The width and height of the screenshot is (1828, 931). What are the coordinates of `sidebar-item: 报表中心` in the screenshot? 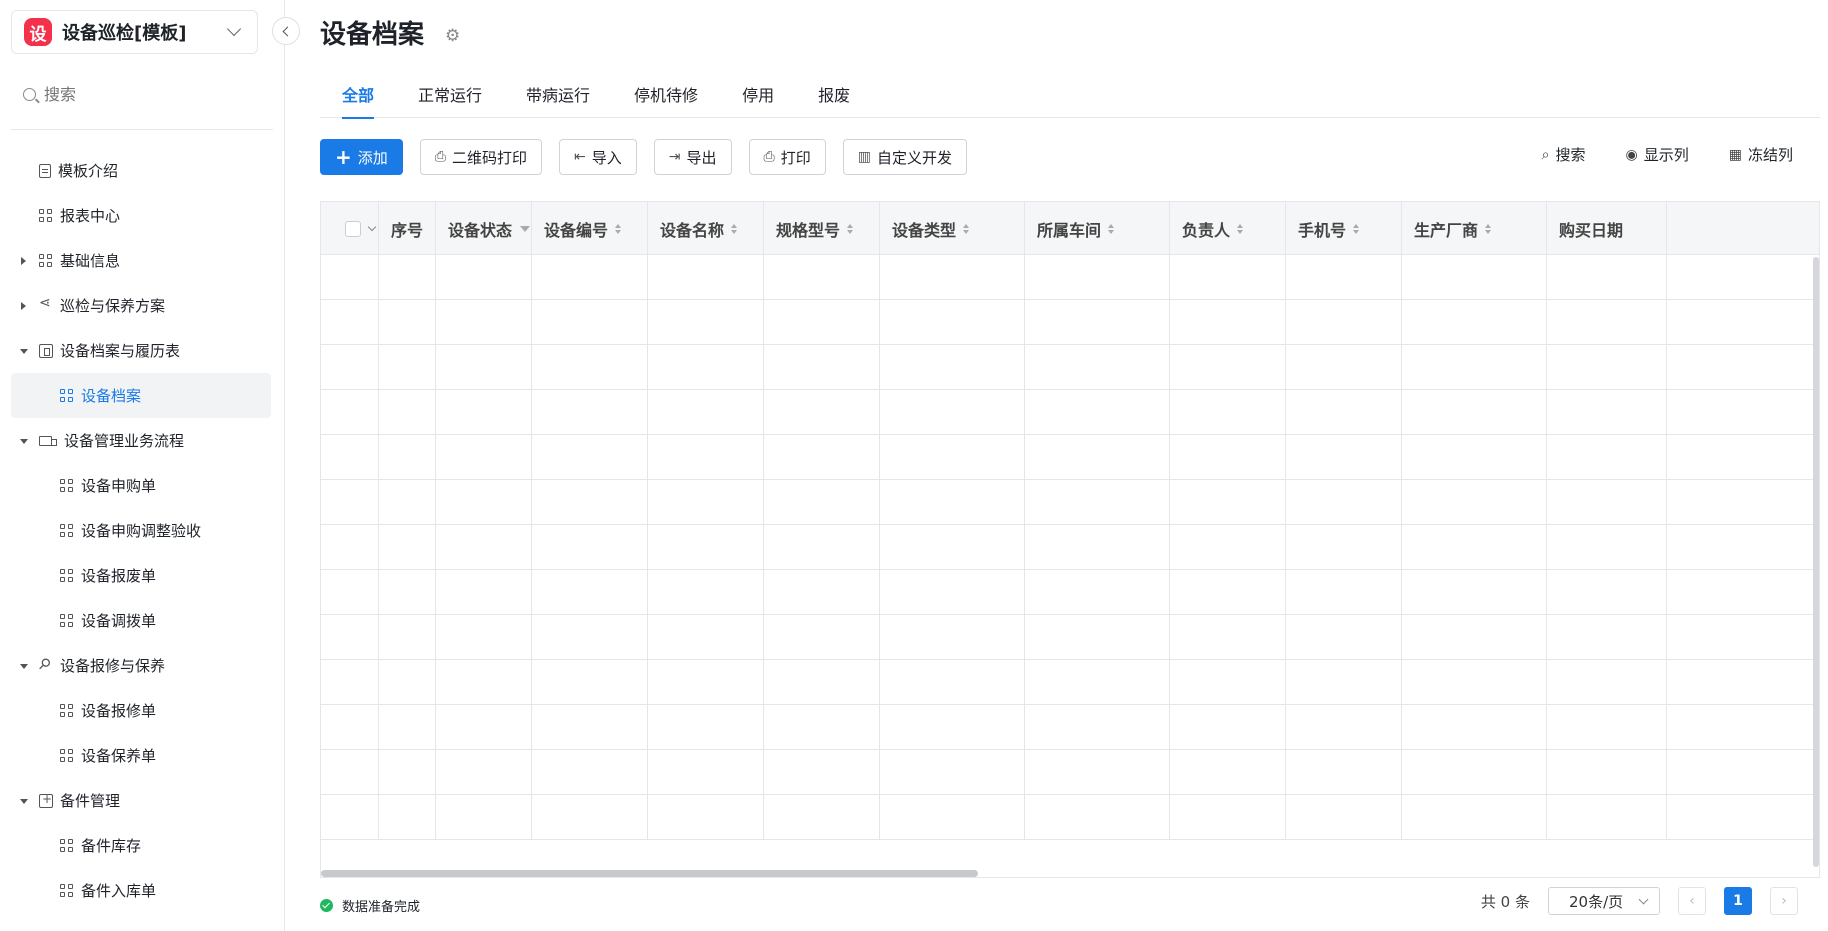 It's located at (141, 215).